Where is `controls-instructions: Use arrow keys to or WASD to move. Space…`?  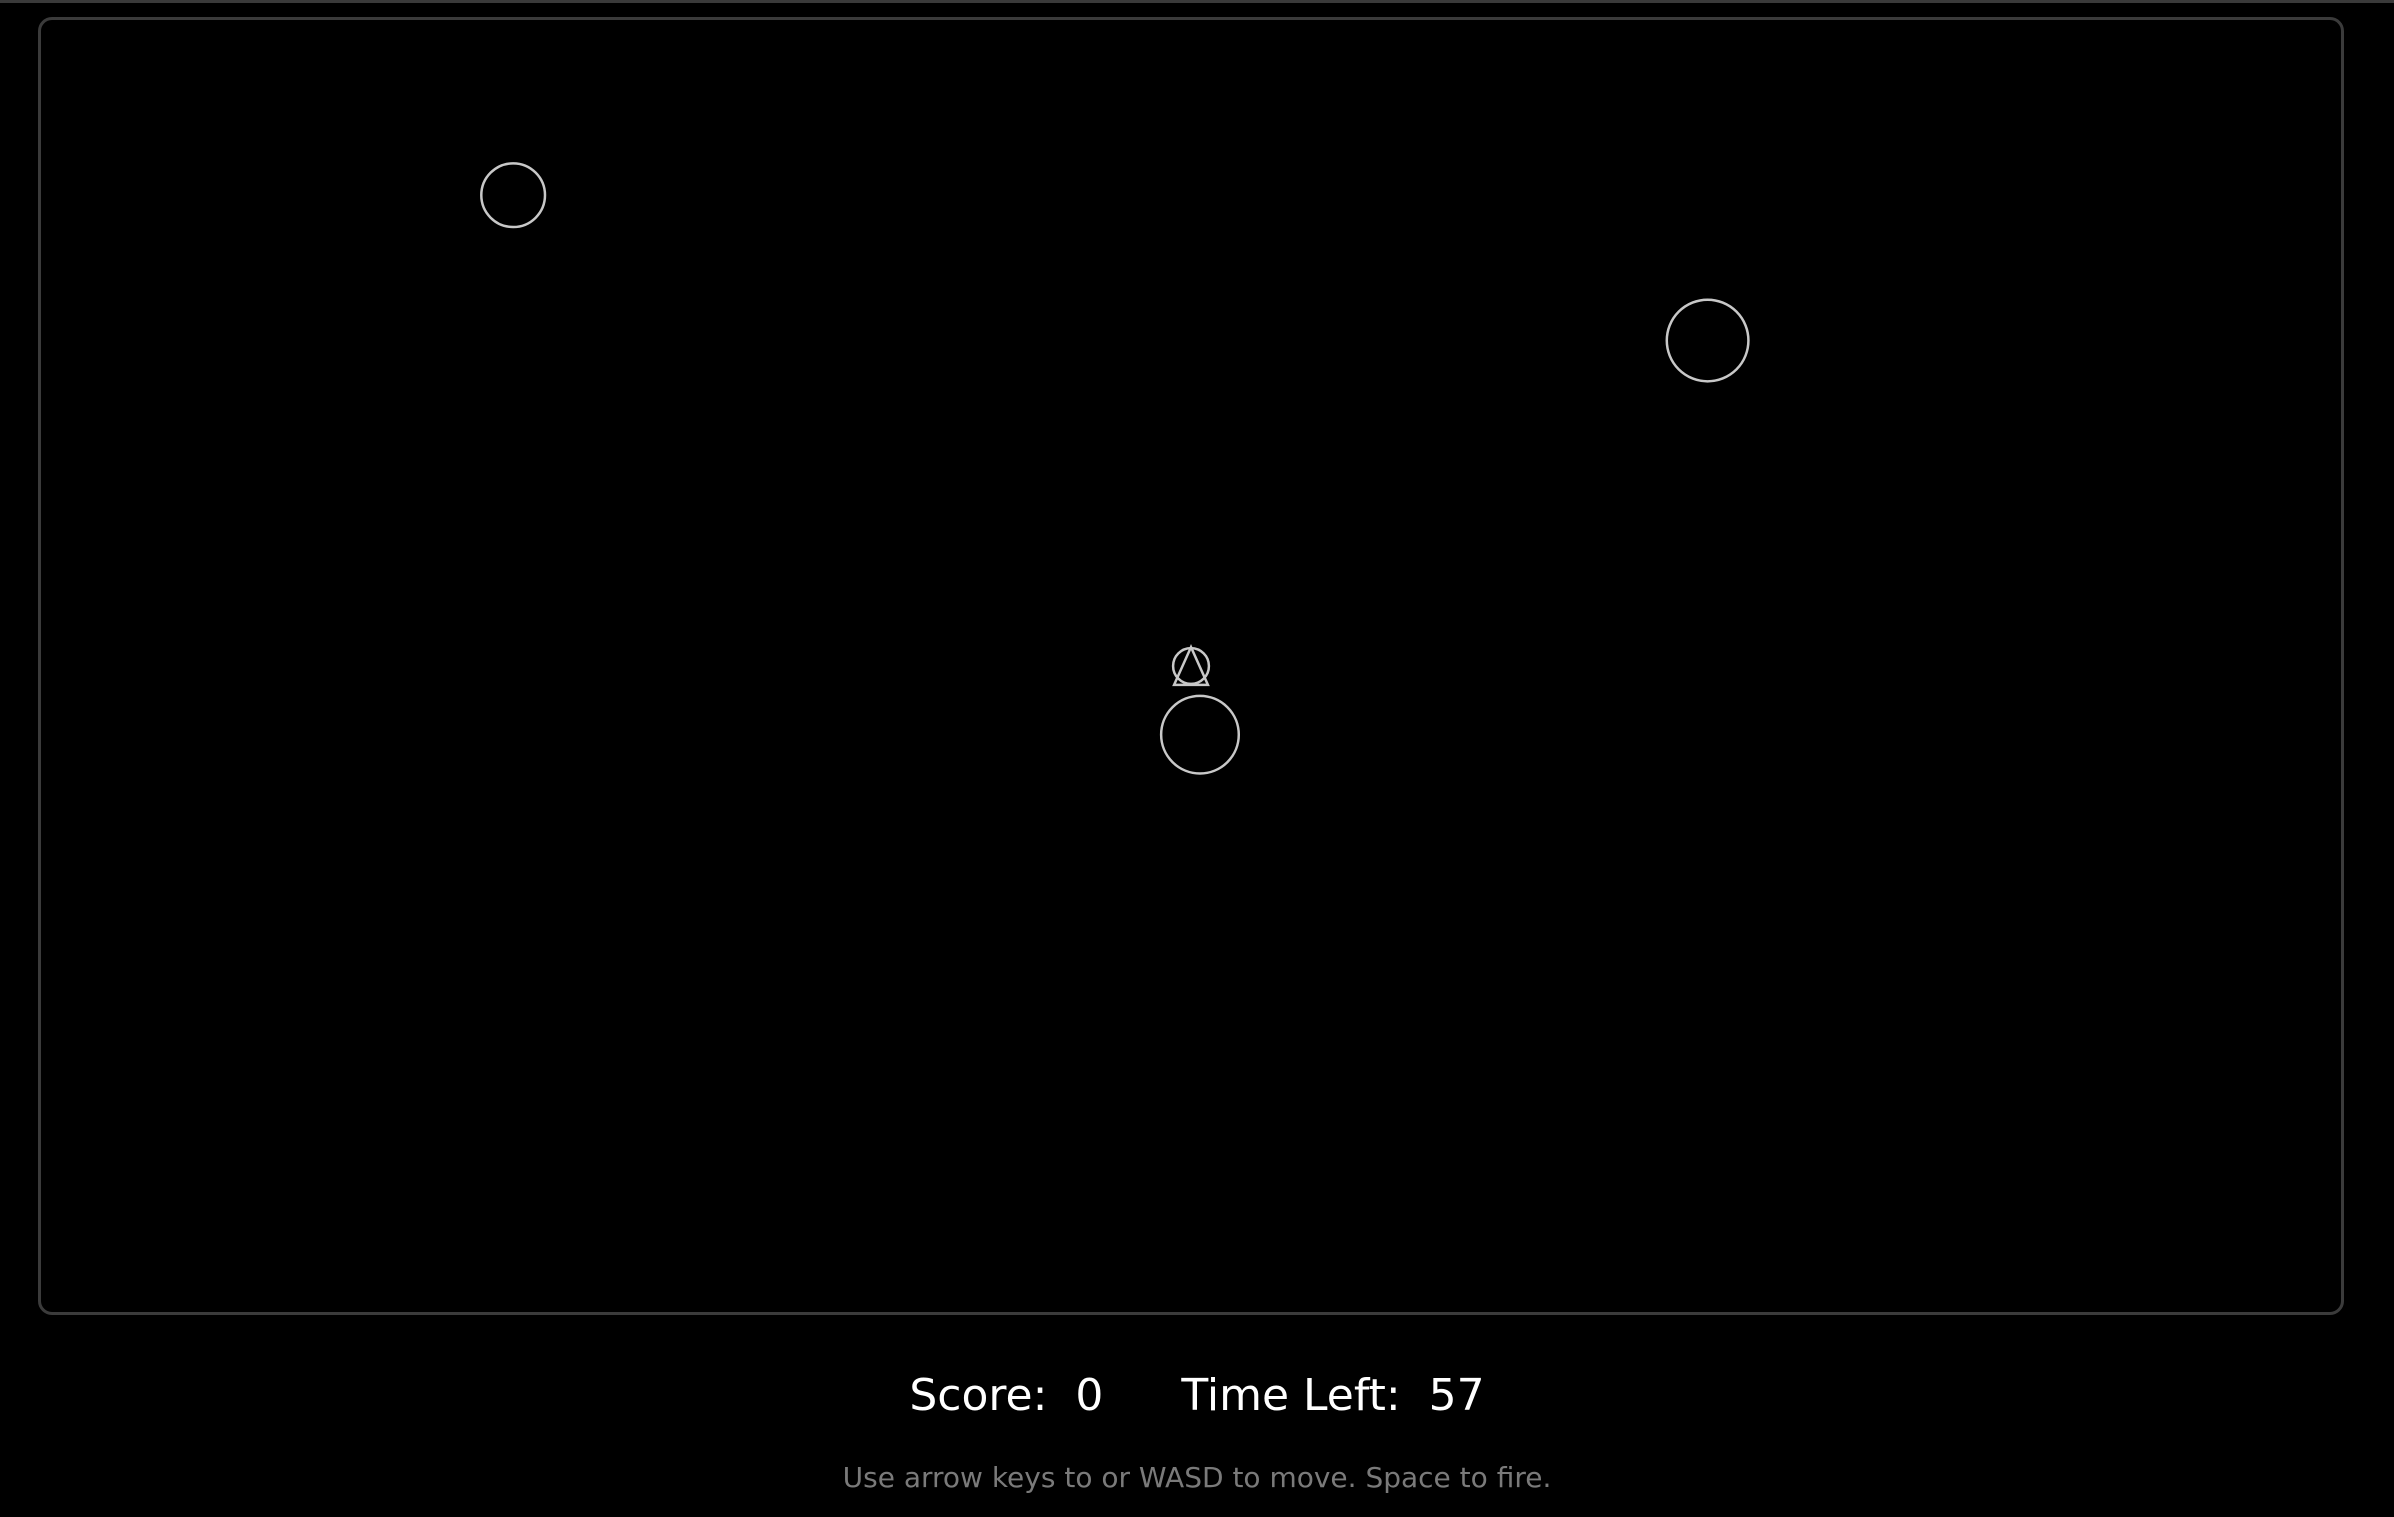
controls-instructions: Use arrow keys to or WASD to move. Space… is located at coordinates (1197, 1477).